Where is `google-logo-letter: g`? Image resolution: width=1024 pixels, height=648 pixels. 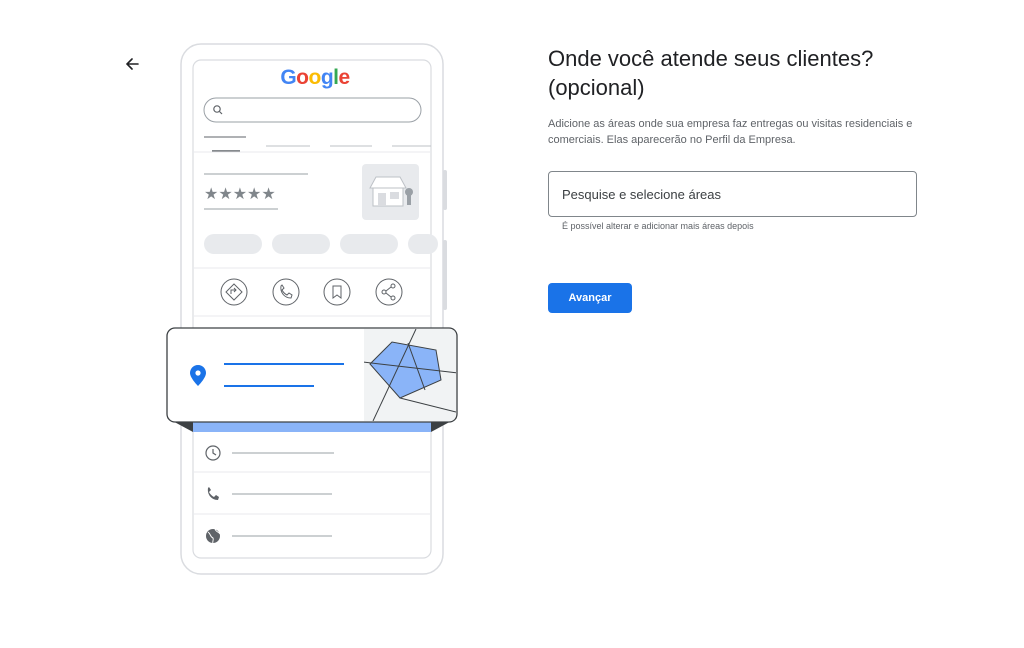
google-logo-letter: g is located at coordinates (327, 77).